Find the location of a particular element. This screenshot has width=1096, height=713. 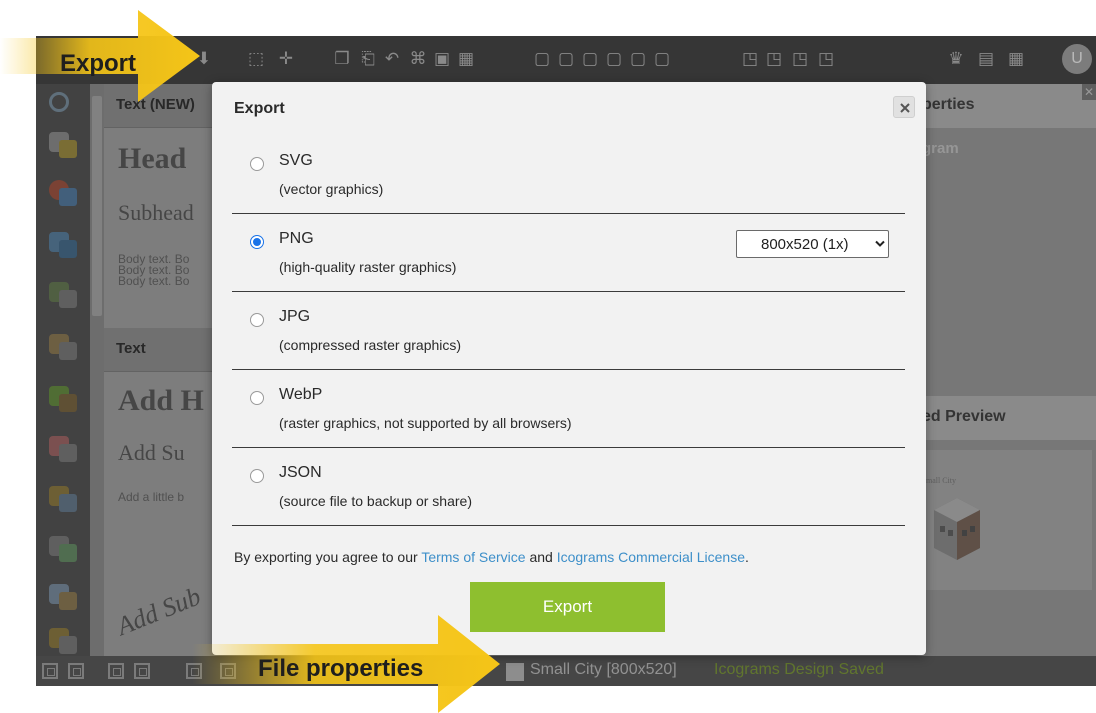

option-name: WebP is located at coordinates (301, 394).